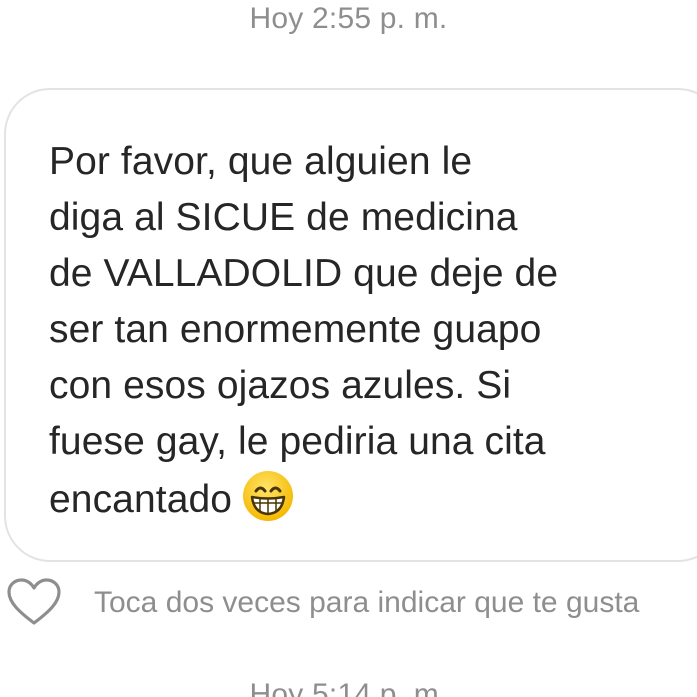  Describe the element at coordinates (268, 496) in the screenshot. I see `grinning-emoji-icon` at that location.